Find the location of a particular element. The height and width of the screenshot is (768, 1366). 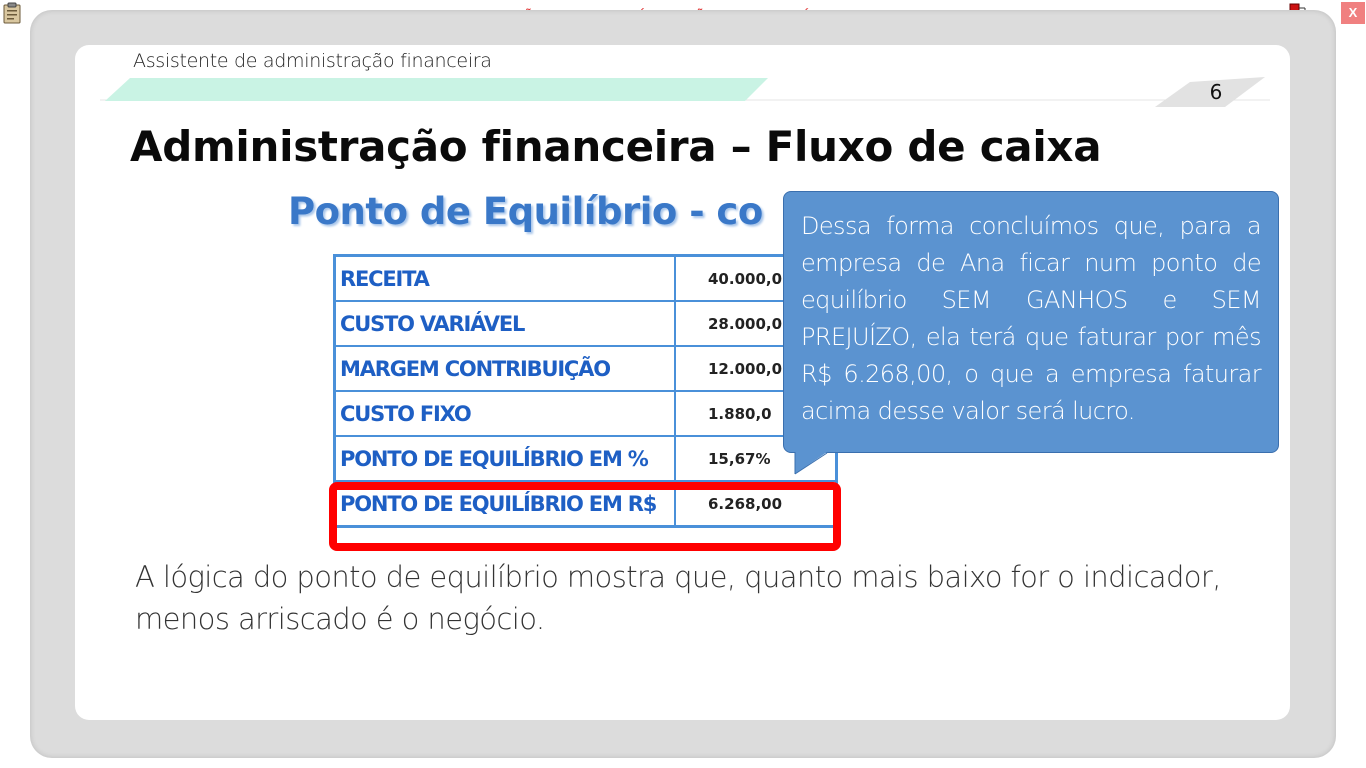

slide-subtitle: Assistente de administração financeira is located at coordinates (312, 61).